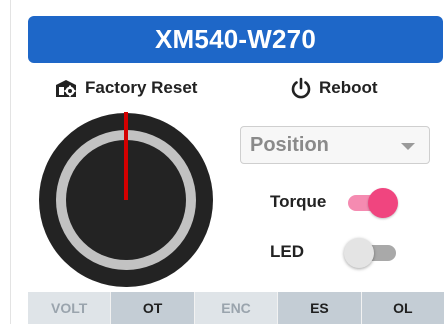 Image resolution: width=444 pixels, height=324 pixels. Describe the element at coordinates (287, 251) in the screenshot. I see `led-label: LED` at that location.